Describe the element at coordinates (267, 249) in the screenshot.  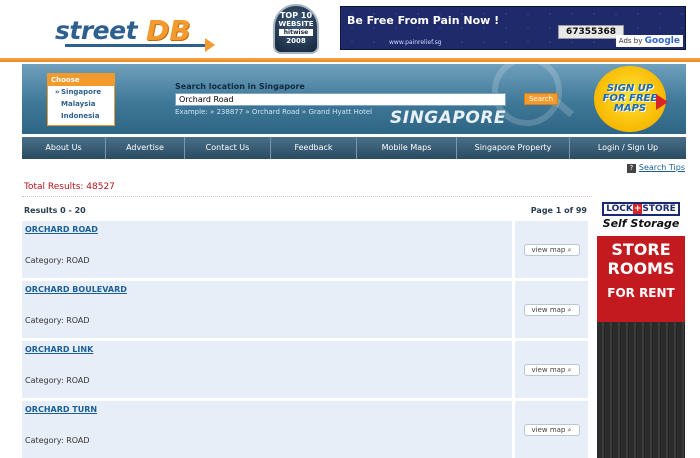
I see `result-main: ORCHARD ROAD Category: ROAD` at that location.